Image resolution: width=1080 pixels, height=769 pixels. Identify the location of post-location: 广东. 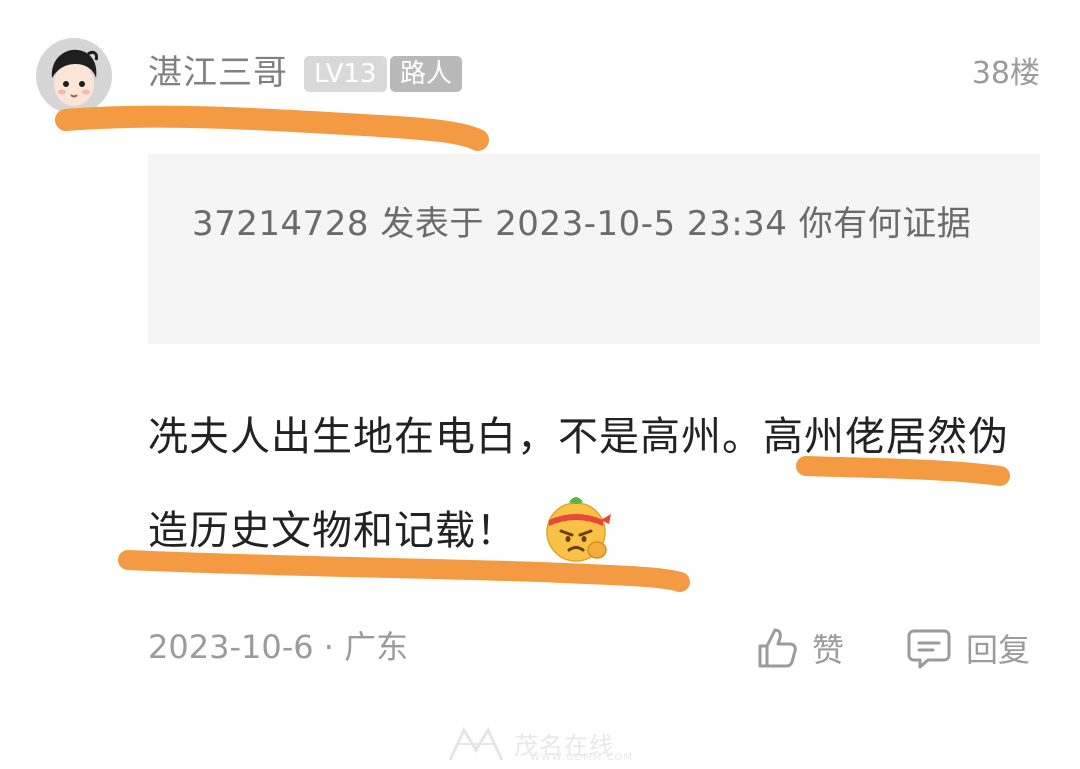
(376, 647).